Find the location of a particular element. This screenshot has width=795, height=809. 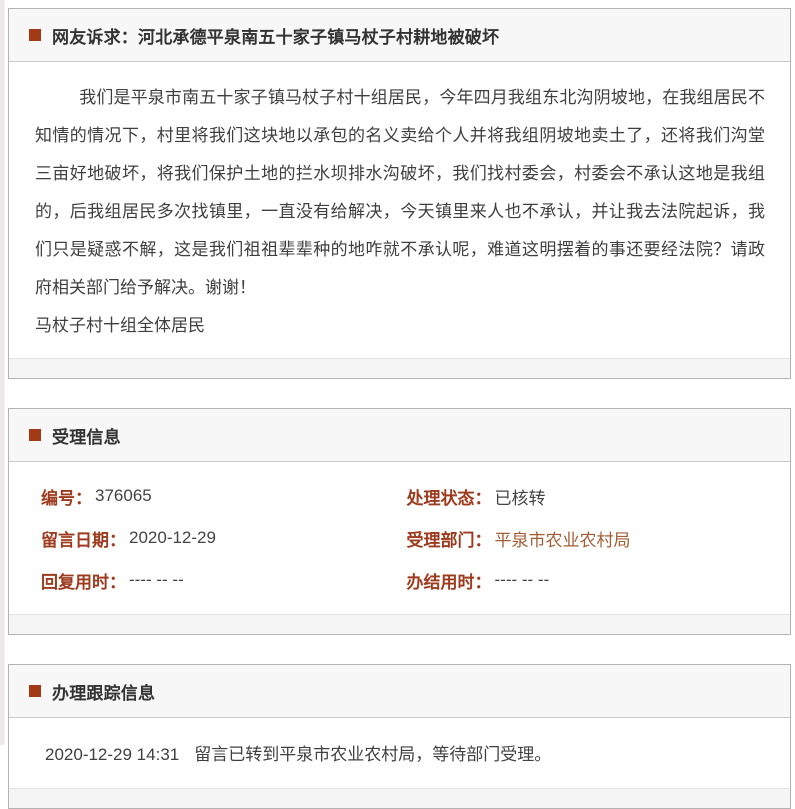

field-message-date: 留言日期： 2020-12-29 is located at coordinates (224, 538).